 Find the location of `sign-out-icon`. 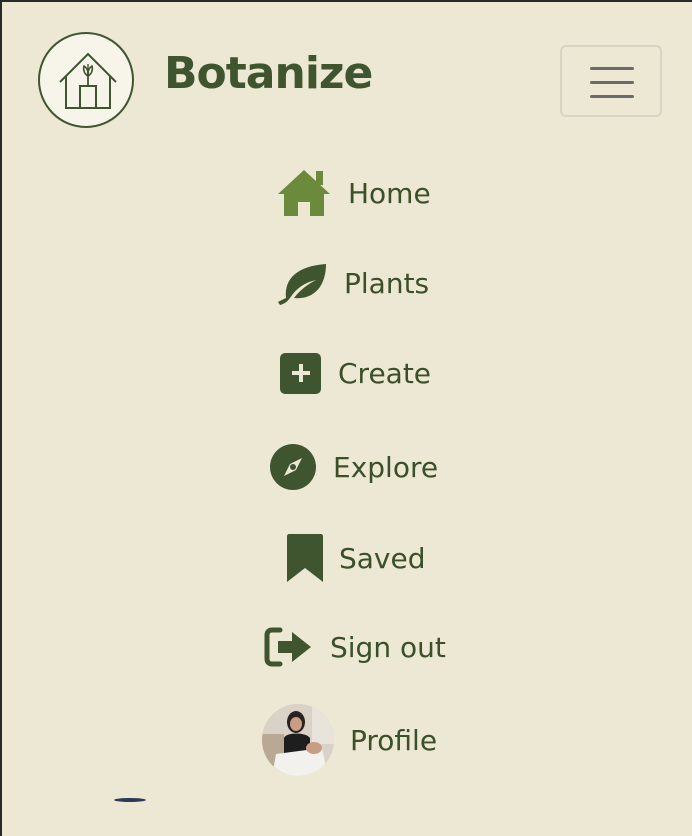

sign-out-icon is located at coordinates (289, 647).